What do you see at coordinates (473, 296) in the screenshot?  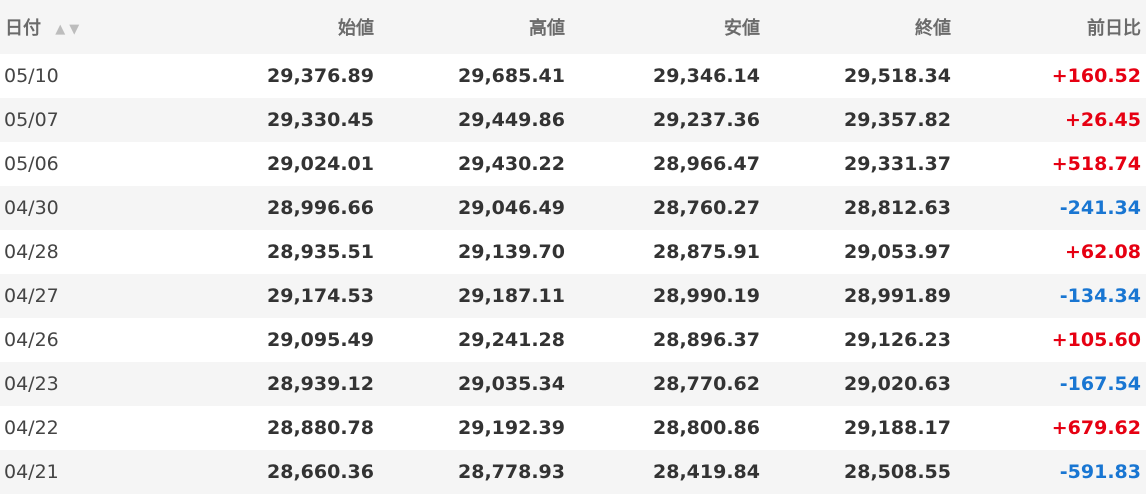 I see `cell-high: 29,187.11` at bounding box center [473, 296].